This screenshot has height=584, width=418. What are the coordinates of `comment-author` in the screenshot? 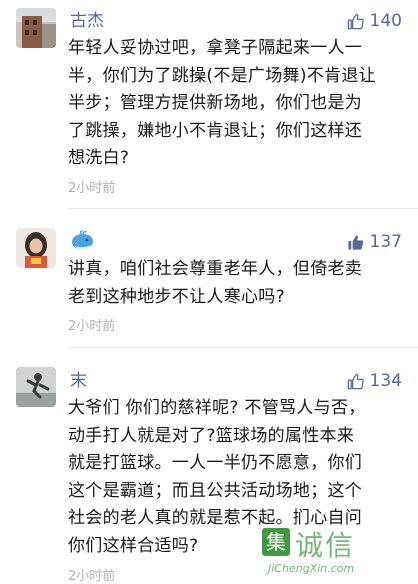 It's located at (83, 244).